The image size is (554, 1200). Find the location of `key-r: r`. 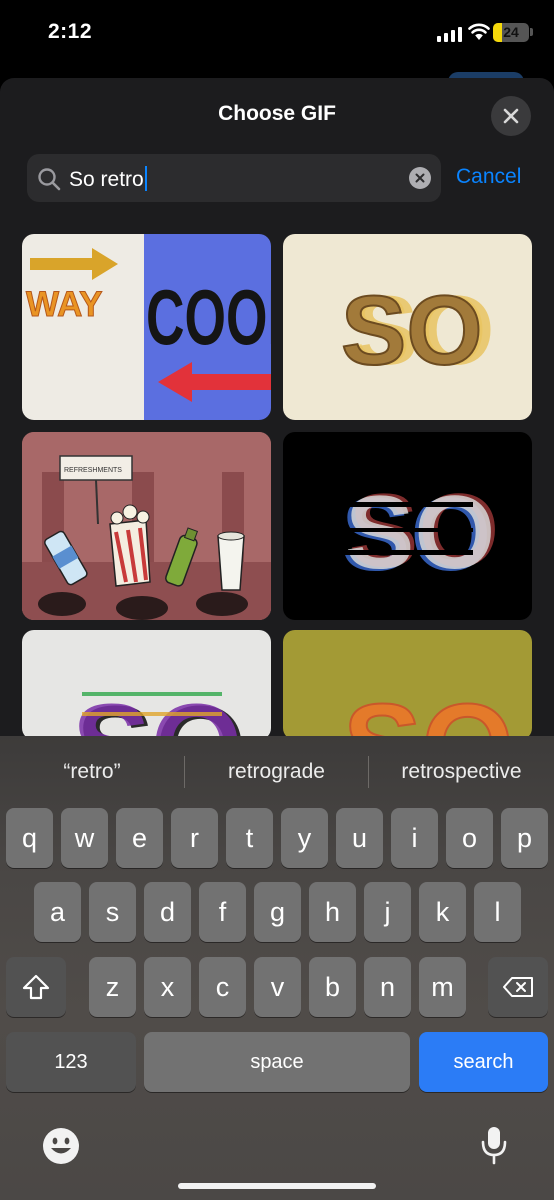

key-r: r is located at coordinates (194, 838).